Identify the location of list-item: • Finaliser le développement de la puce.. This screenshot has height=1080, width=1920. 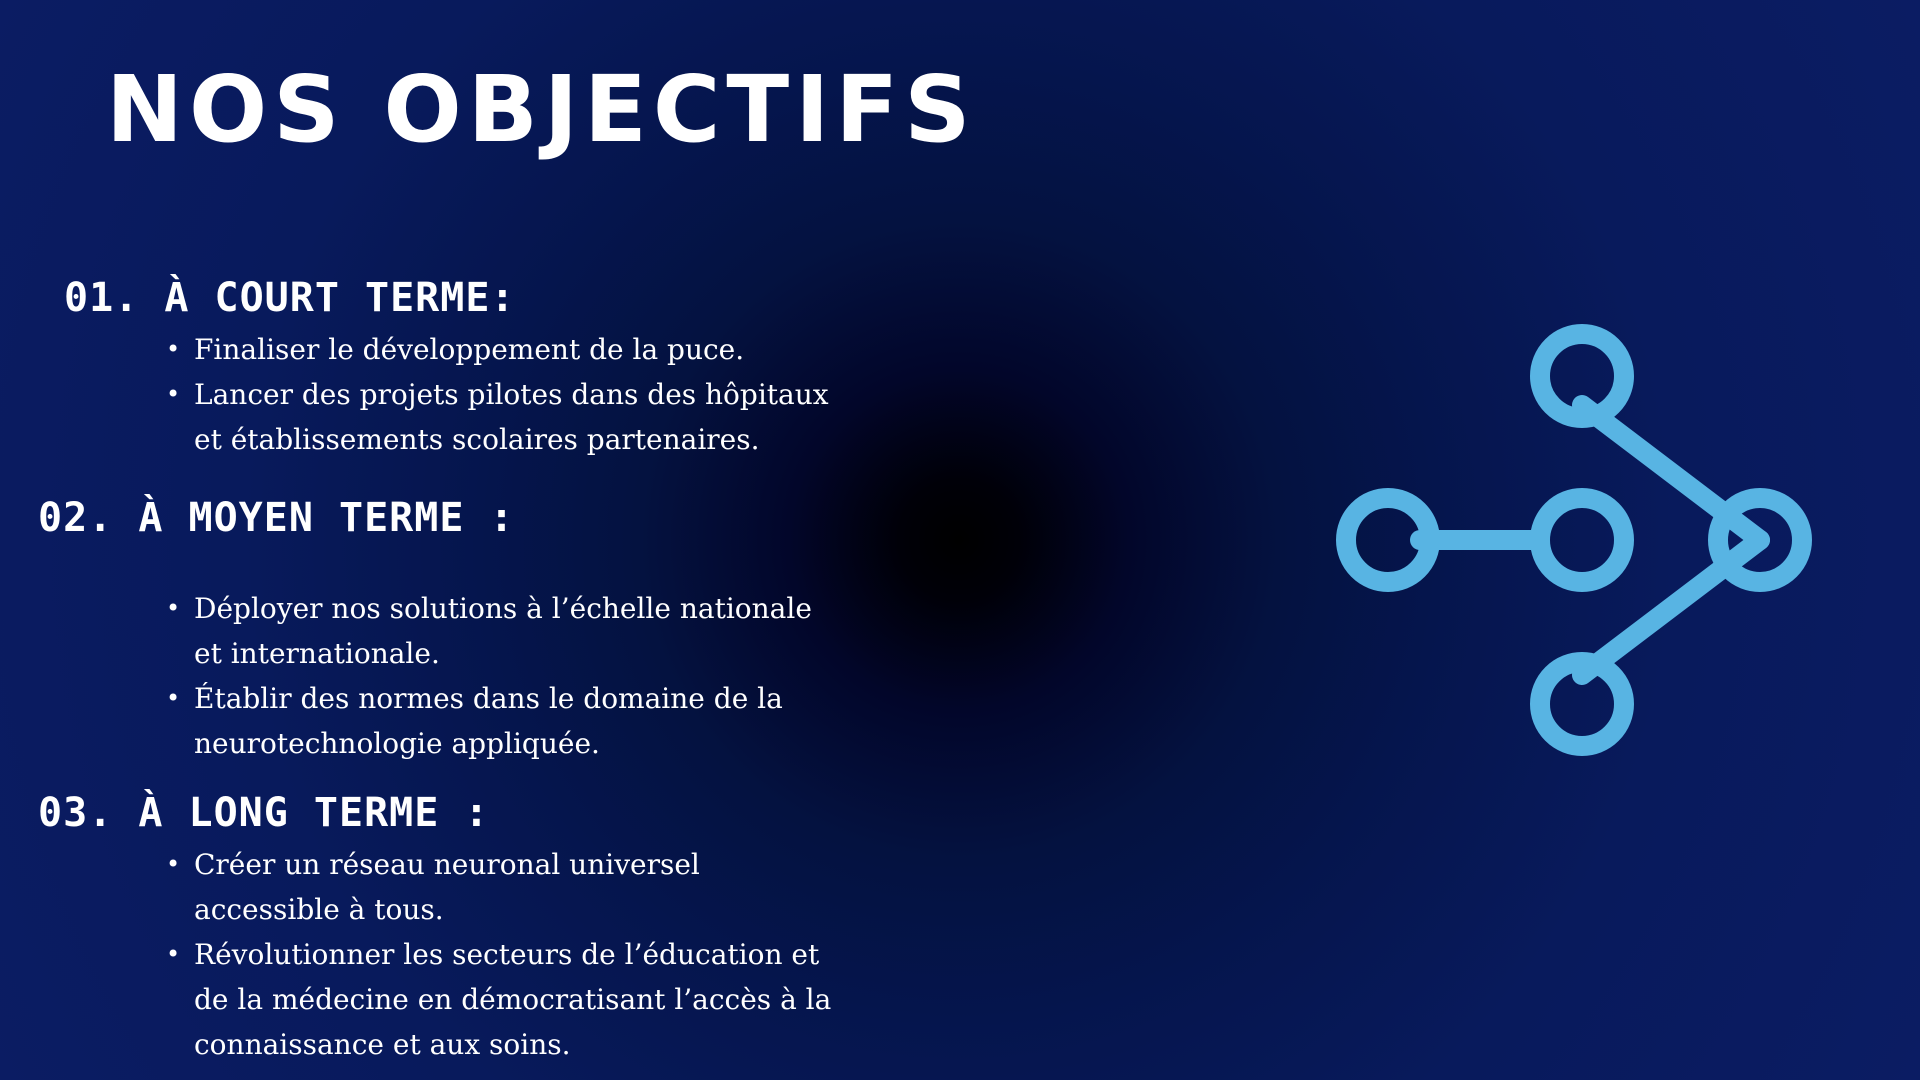
(506, 349).